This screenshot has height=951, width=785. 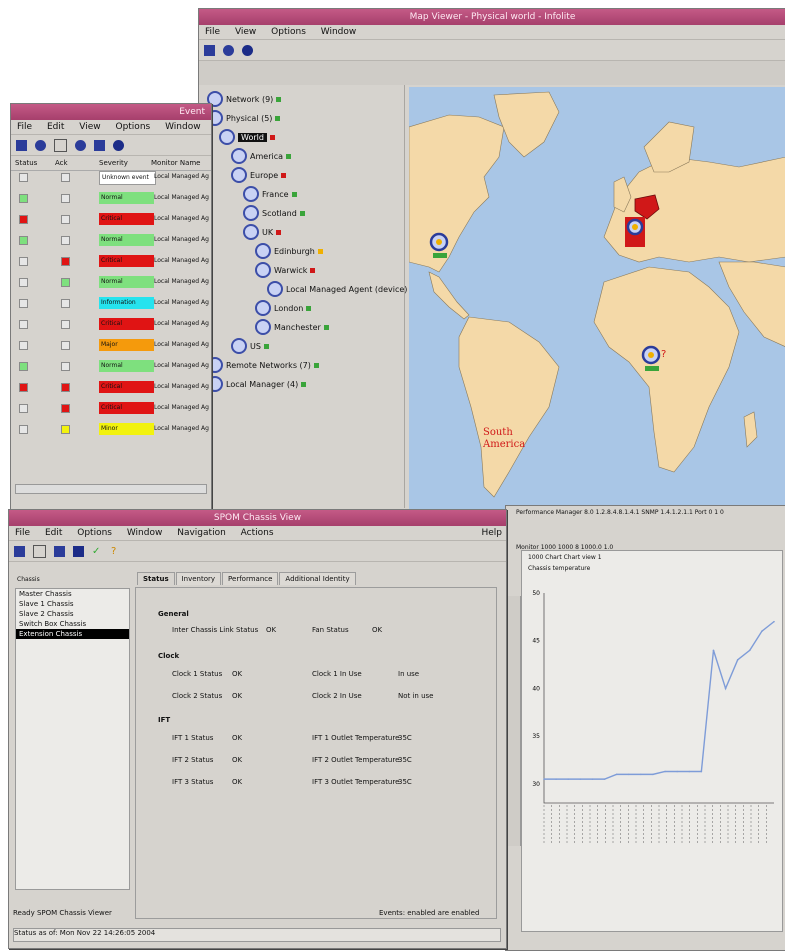 What do you see at coordinates (250, 578) in the screenshot?
I see `tab-performance: Performance` at bounding box center [250, 578].